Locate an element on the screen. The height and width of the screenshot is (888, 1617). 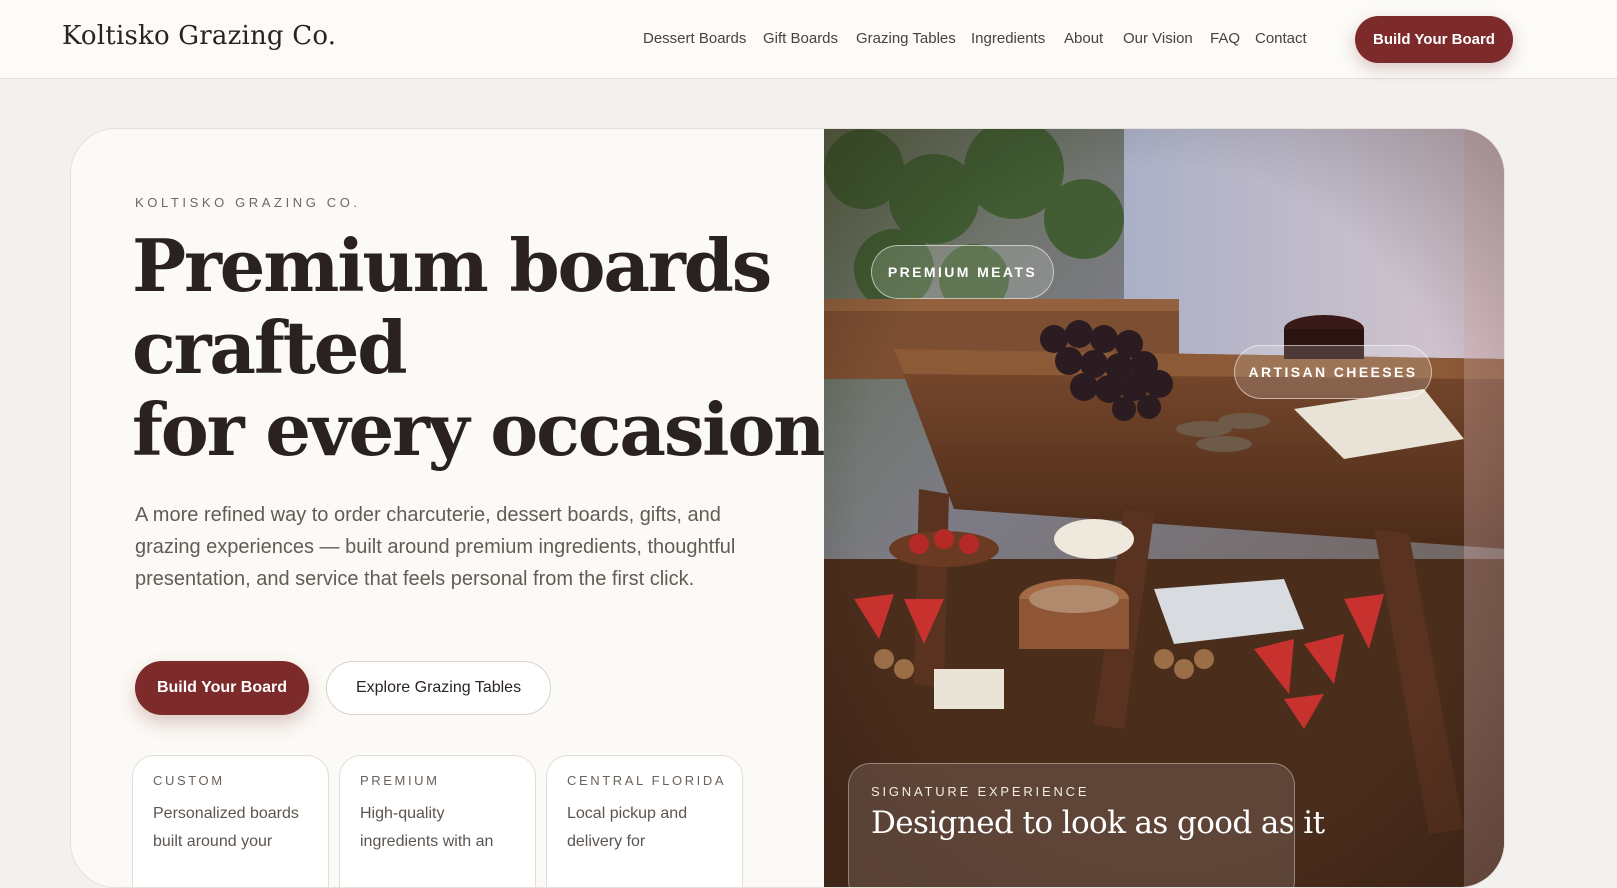
headline-line-3: for every occasion. is located at coordinates (490, 429).